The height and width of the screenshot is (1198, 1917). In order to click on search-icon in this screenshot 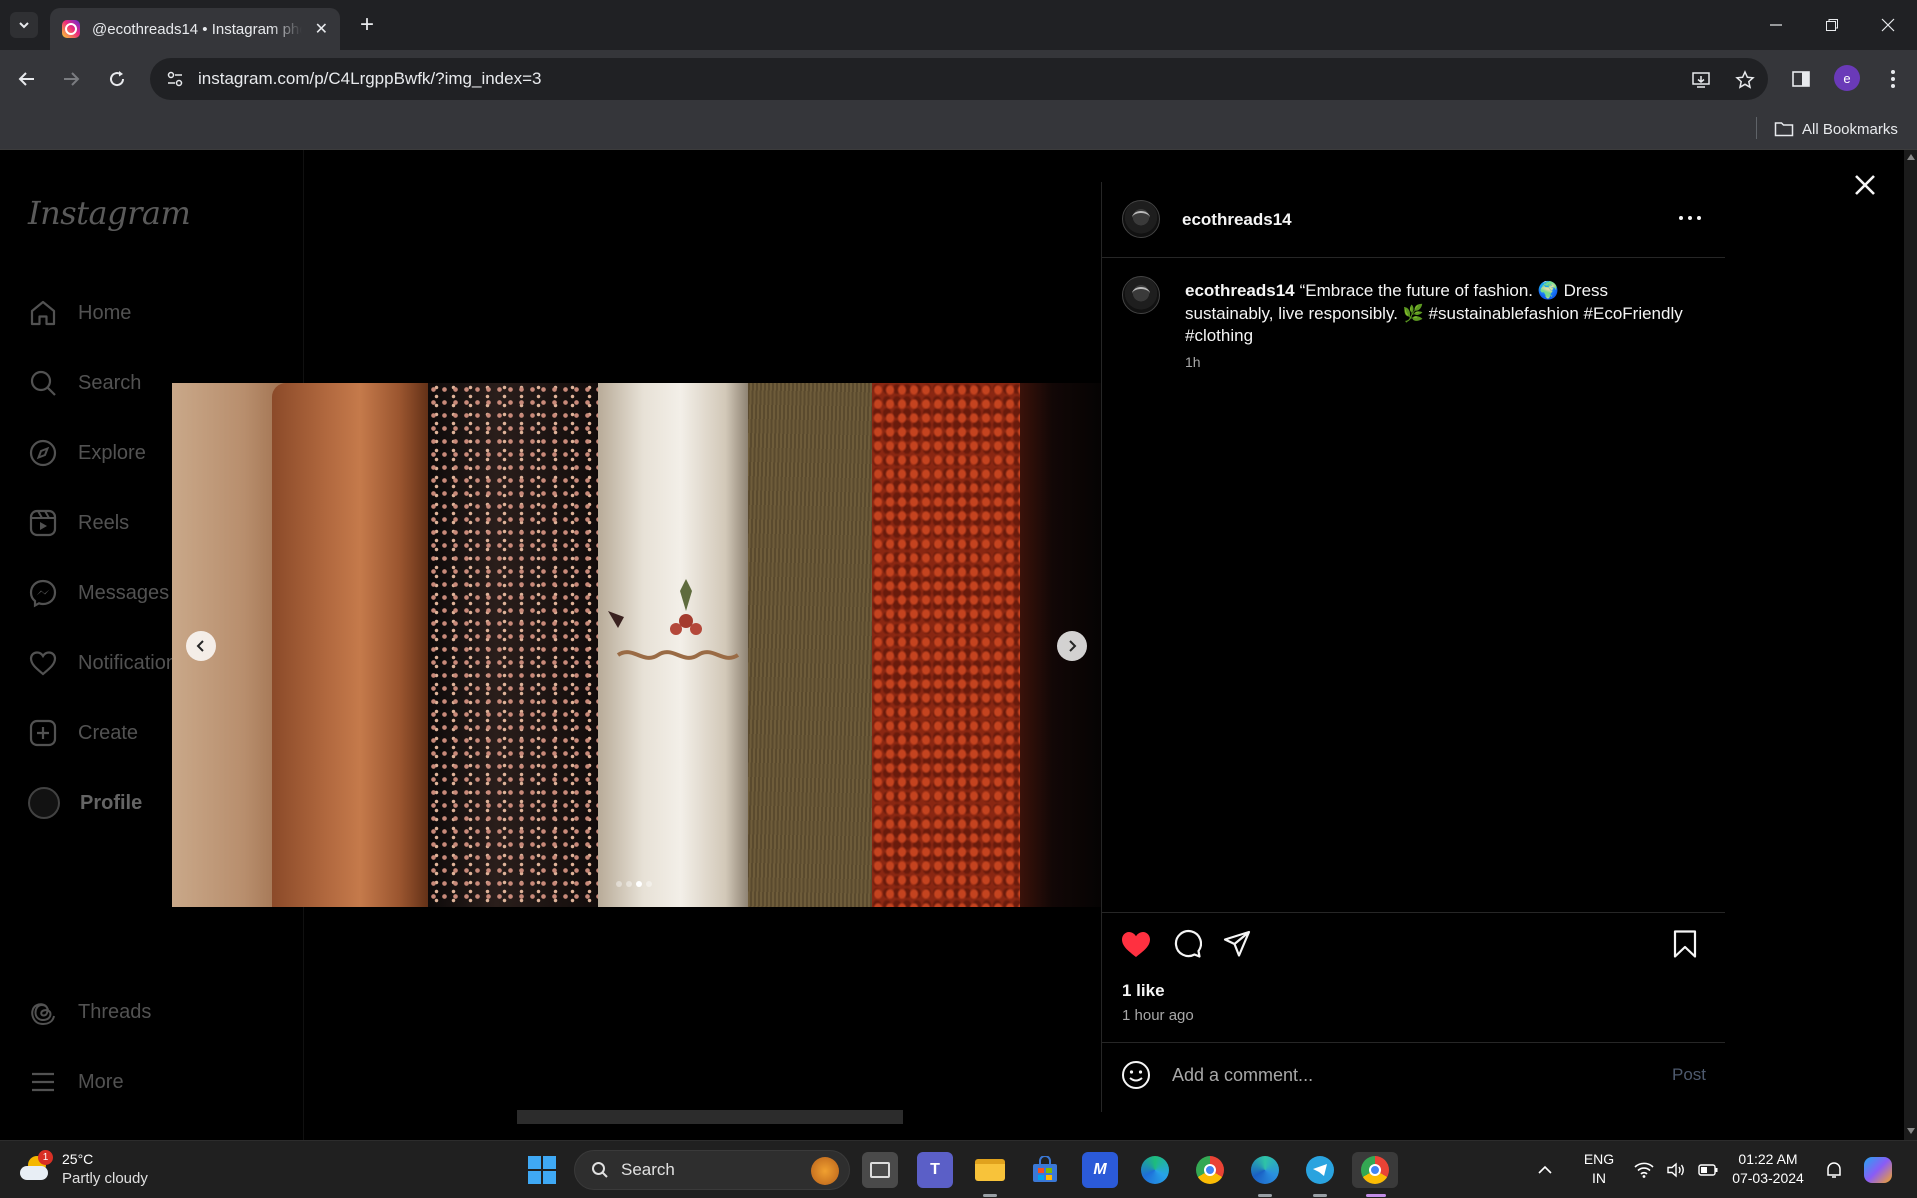, I will do `click(43, 383)`.